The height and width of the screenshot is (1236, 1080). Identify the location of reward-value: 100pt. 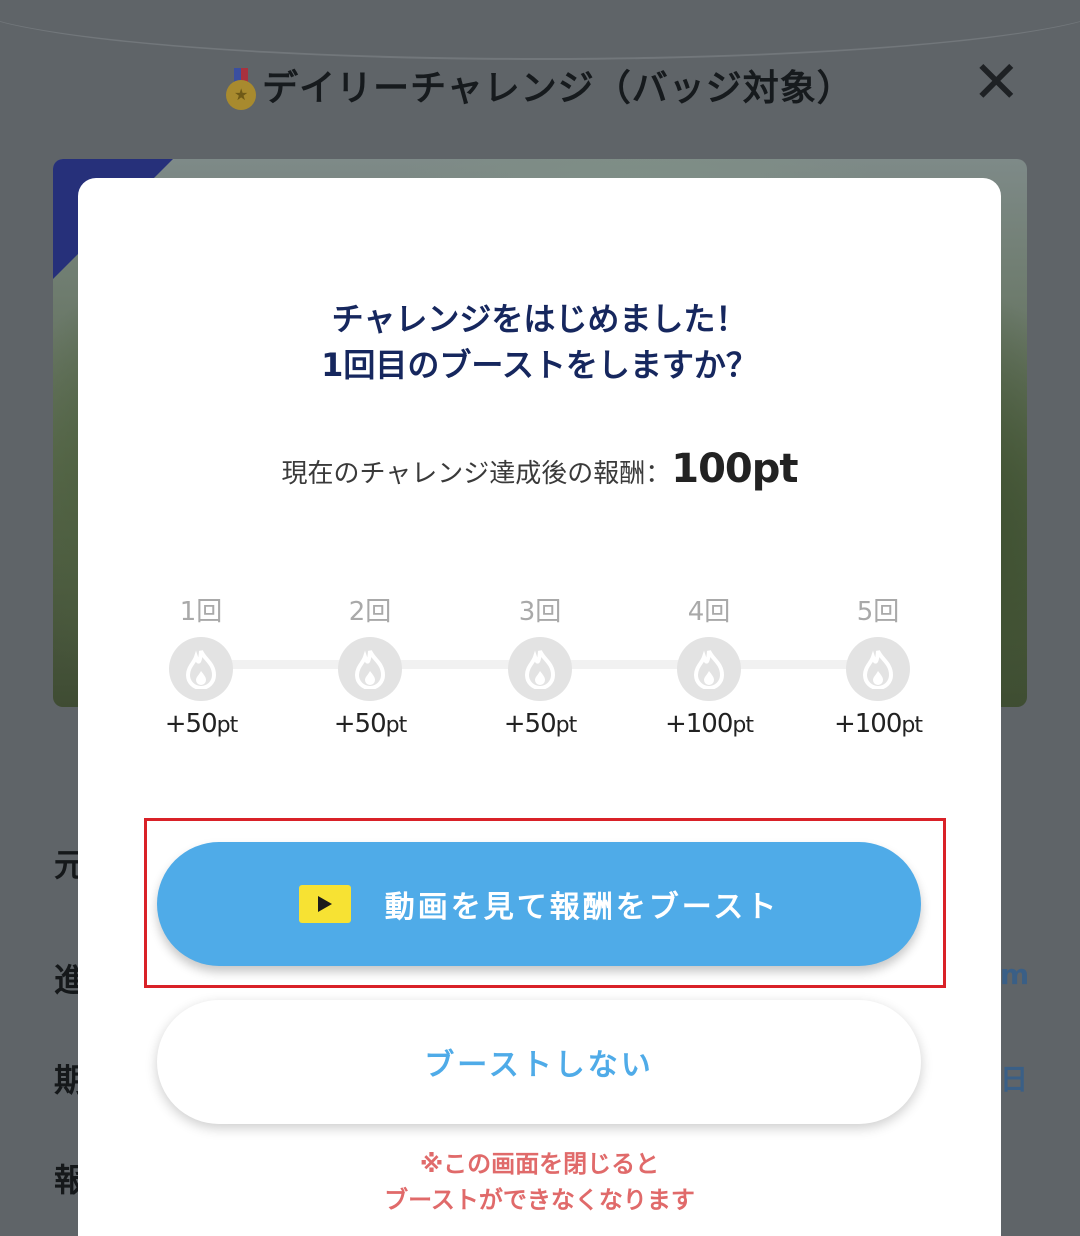
(734, 469).